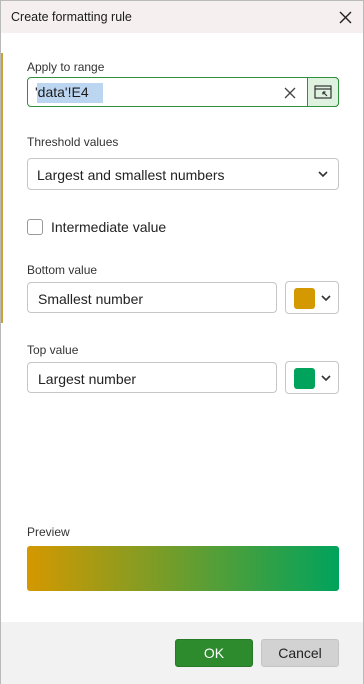  What do you see at coordinates (304, 298) in the screenshot?
I see `bottom-color-swatch` at bounding box center [304, 298].